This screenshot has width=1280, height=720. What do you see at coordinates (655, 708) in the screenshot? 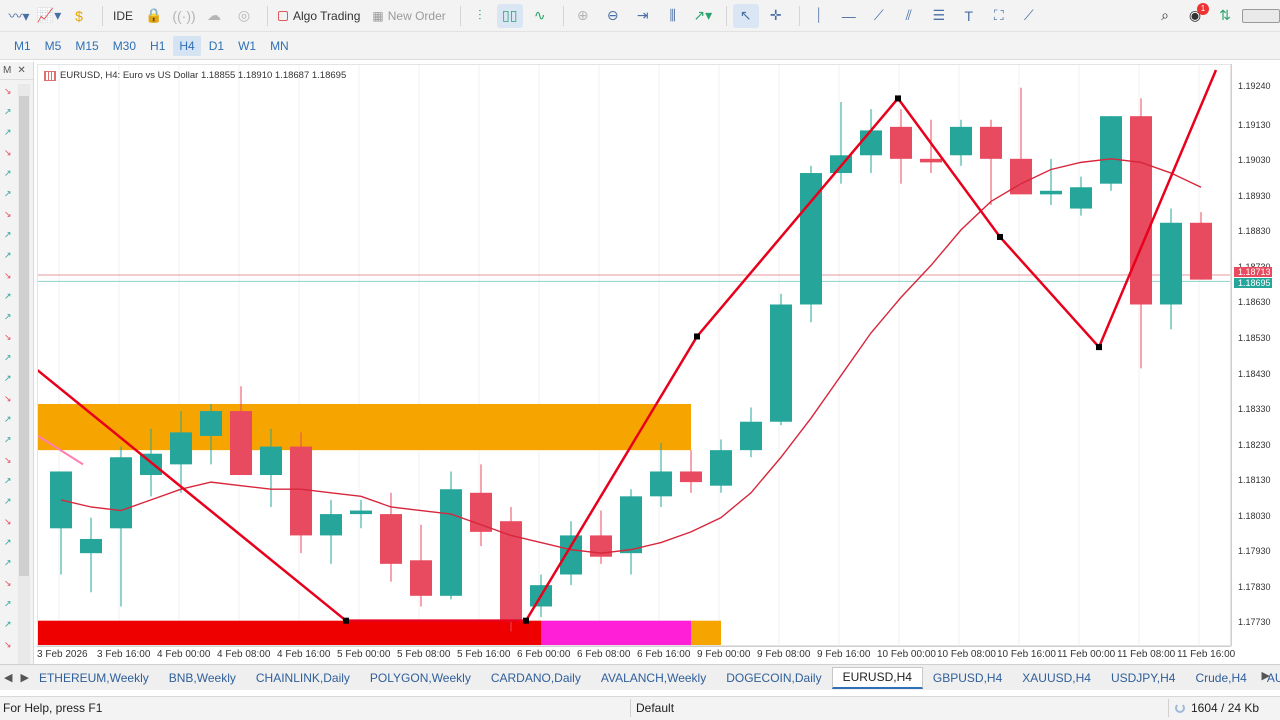
I see `status-profile: Default` at bounding box center [655, 708].